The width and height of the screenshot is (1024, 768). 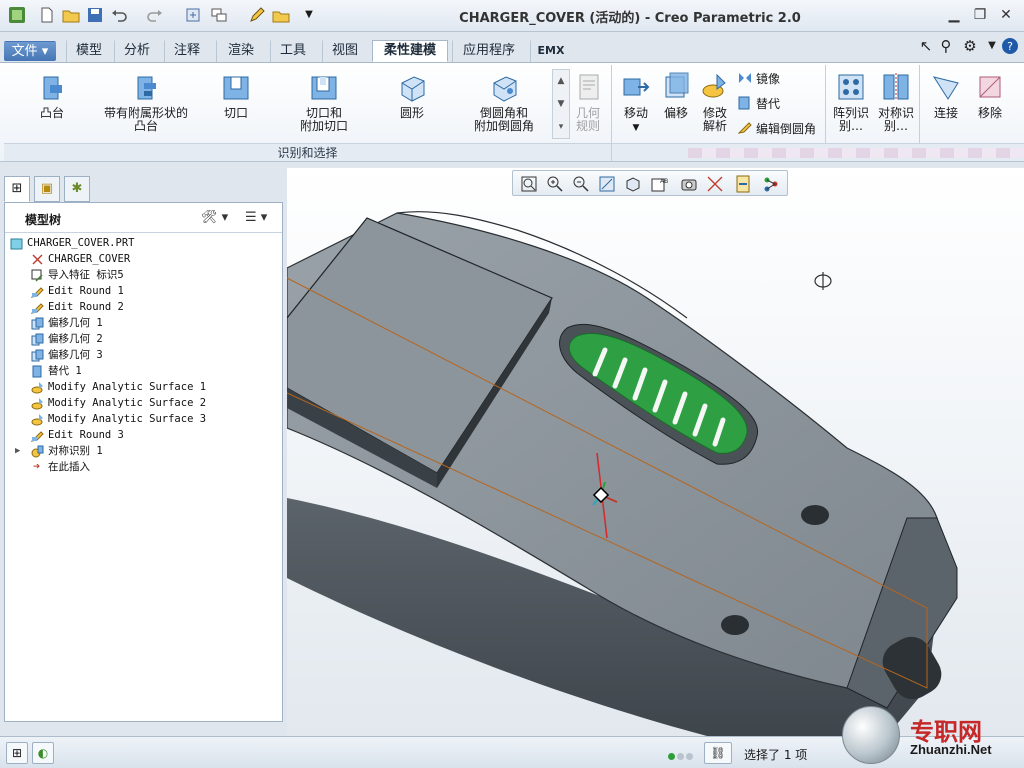 I want to click on undo-icon, so click(x=119, y=15).